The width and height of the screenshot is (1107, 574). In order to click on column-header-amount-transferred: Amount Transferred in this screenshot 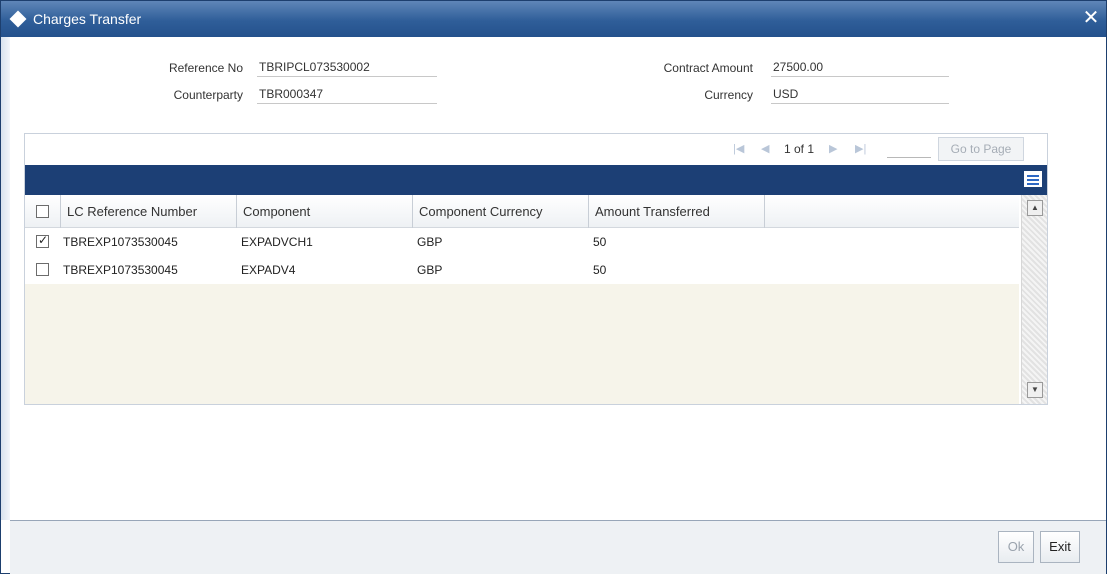, I will do `click(677, 211)`.